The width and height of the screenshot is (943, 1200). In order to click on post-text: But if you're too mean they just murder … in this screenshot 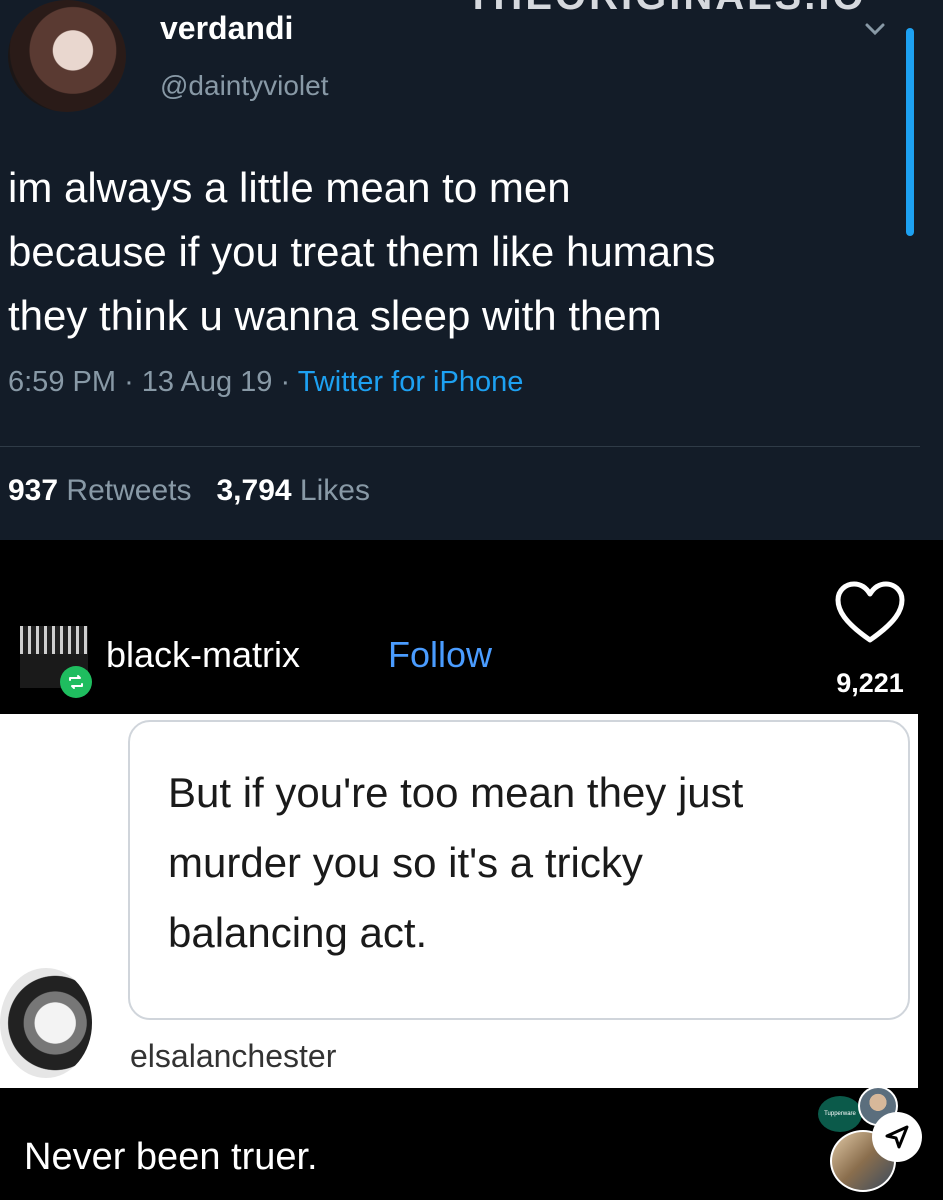, I will do `click(455, 863)`.